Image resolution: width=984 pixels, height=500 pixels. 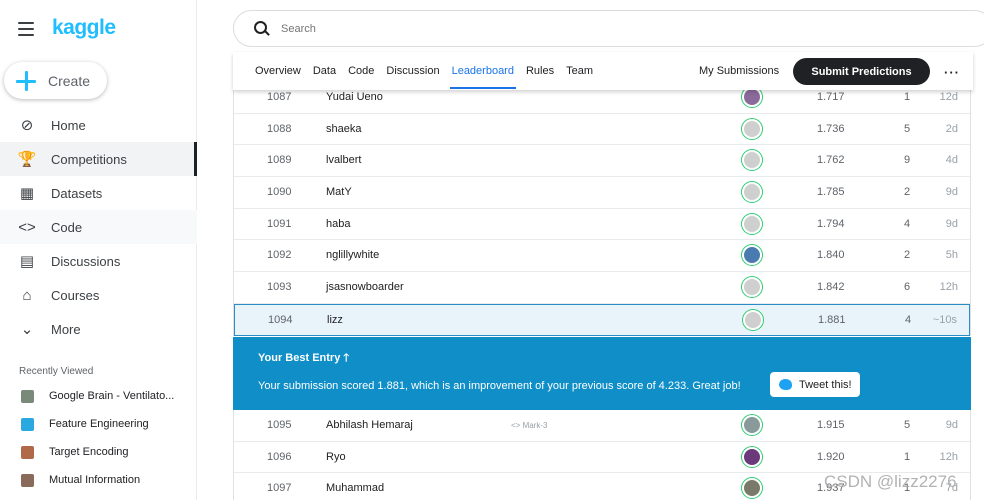 What do you see at coordinates (907, 425) in the screenshot?
I see `entries-cell: 5` at bounding box center [907, 425].